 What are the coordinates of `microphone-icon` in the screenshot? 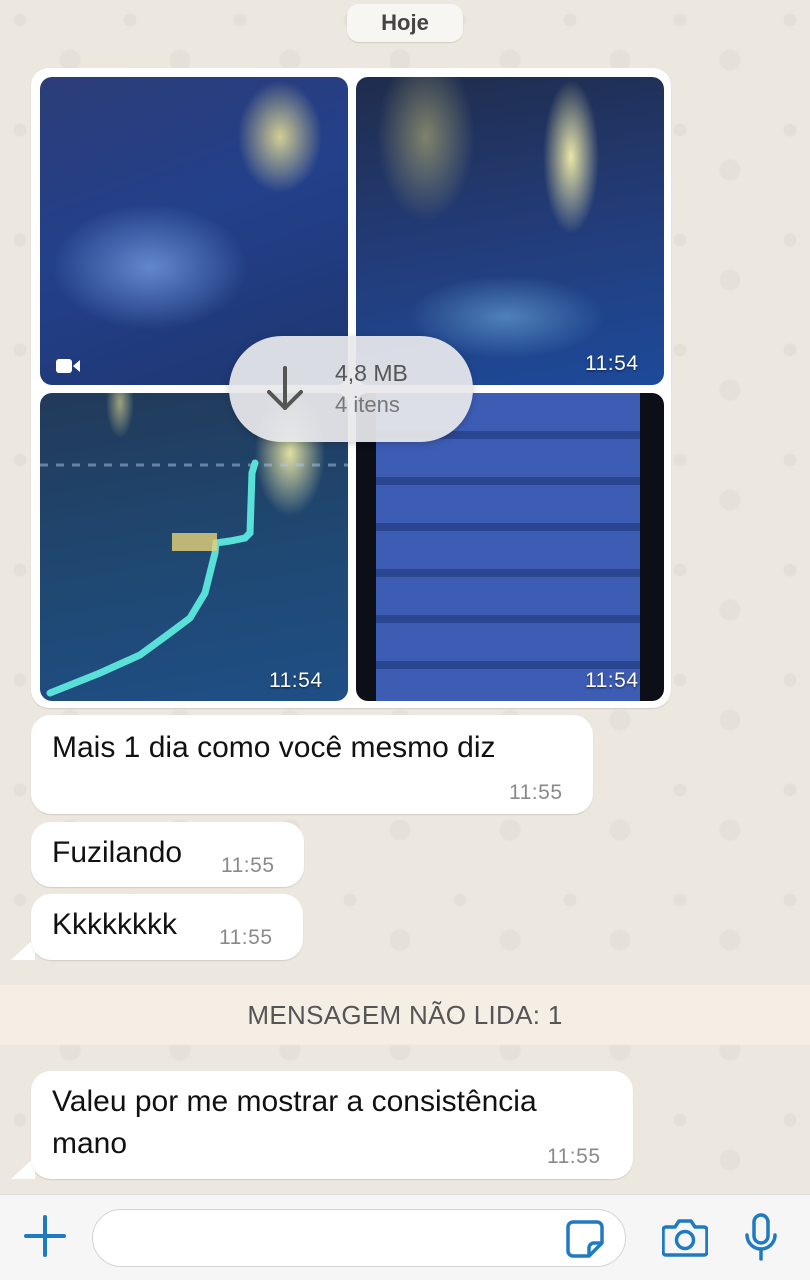 It's located at (761, 1237).